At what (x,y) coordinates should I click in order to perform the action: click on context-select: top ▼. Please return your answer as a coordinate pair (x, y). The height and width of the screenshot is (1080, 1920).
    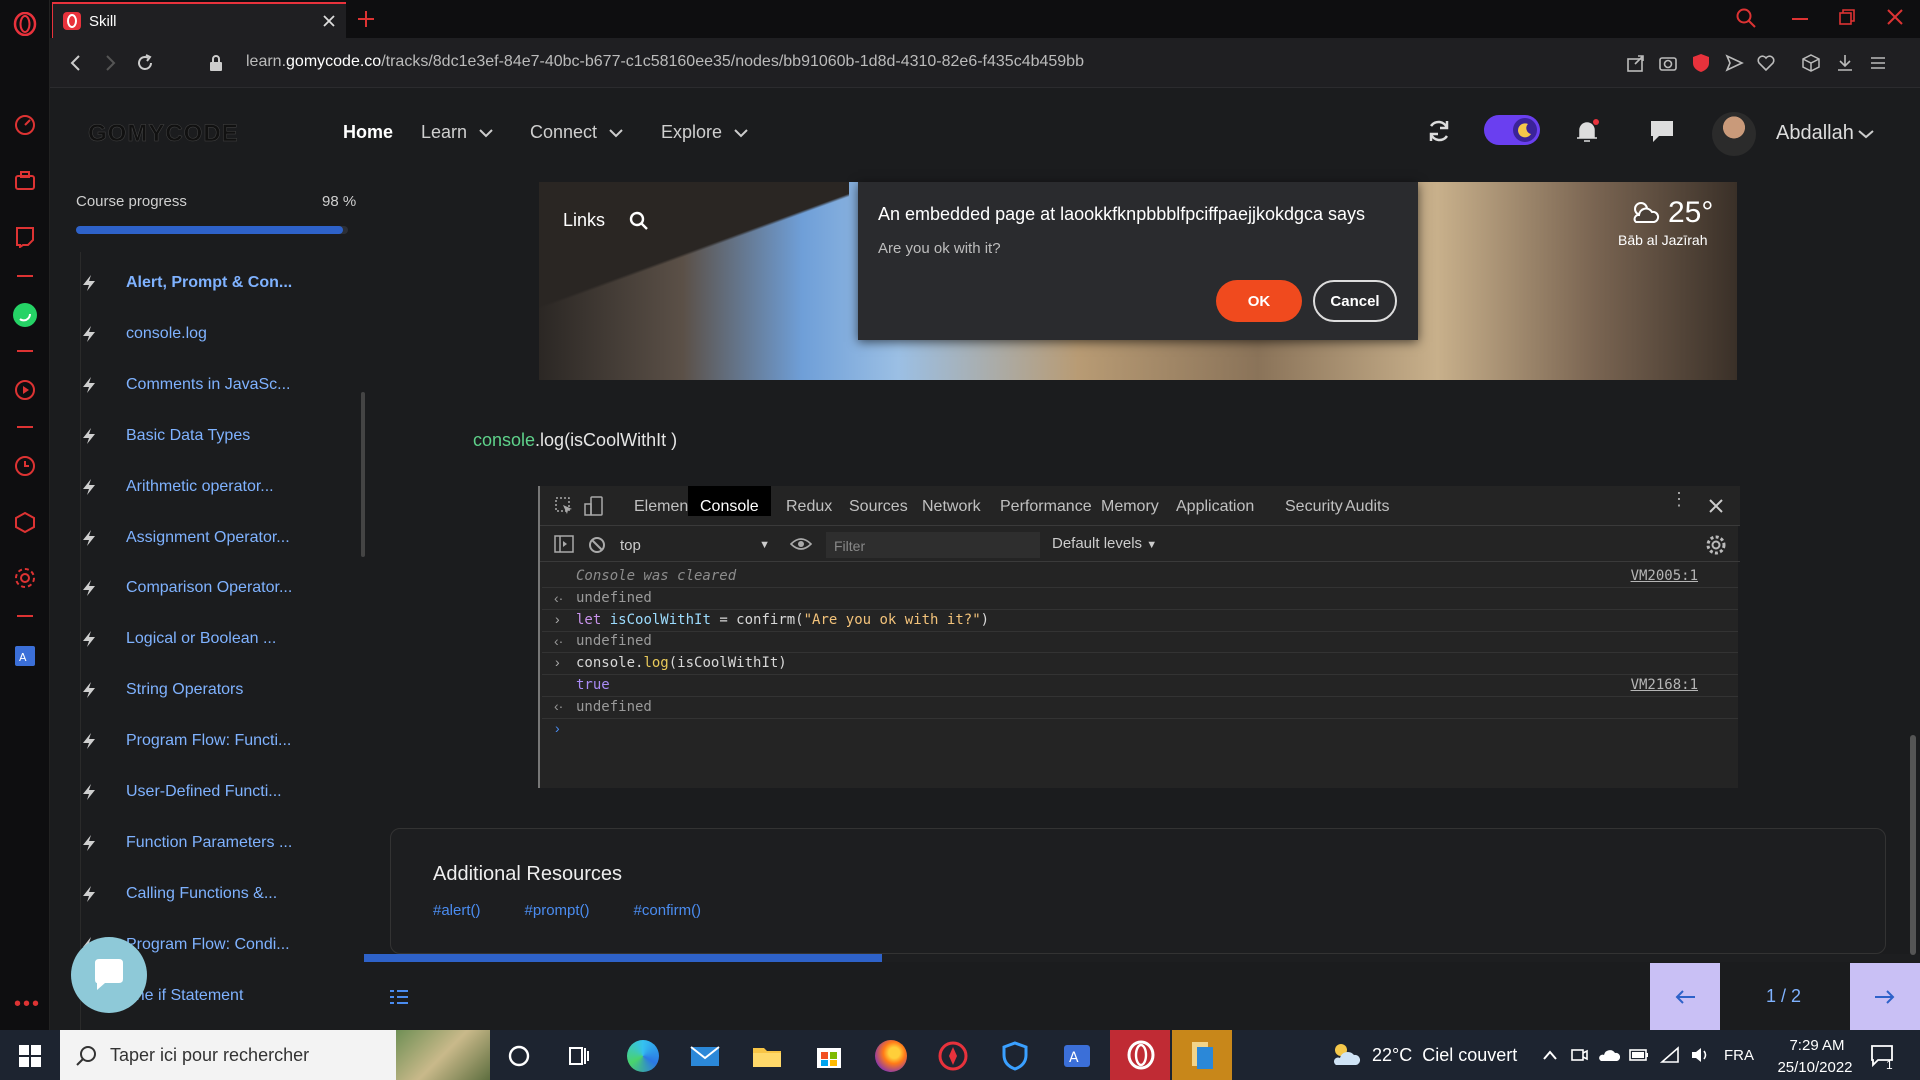
    Looking at the image, I should click on (695, 545).